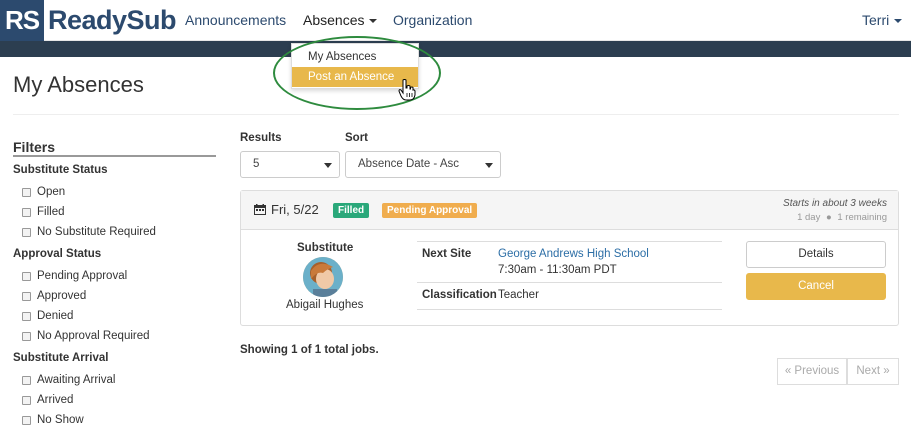 Image resolution: width=911 pixels, height=435 pixels. Describe the element at coordinates (447, 254) in the screenshot. I see `next-site-label: Next Site` at that location.